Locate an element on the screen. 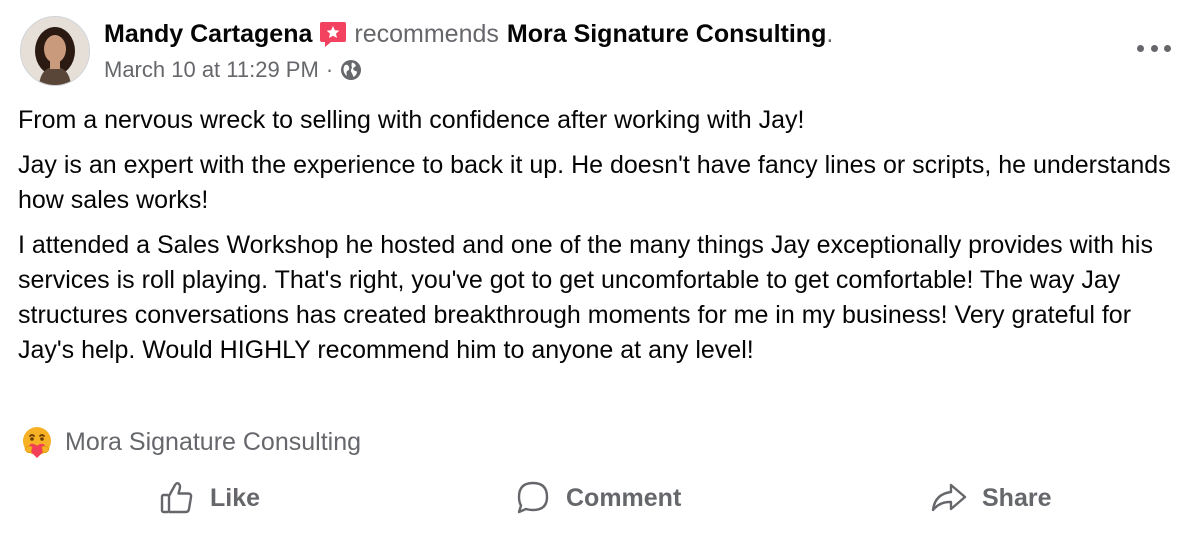 This screenshot has height=542, width=1200. like-button: Like is located at coordinates (209, 498).